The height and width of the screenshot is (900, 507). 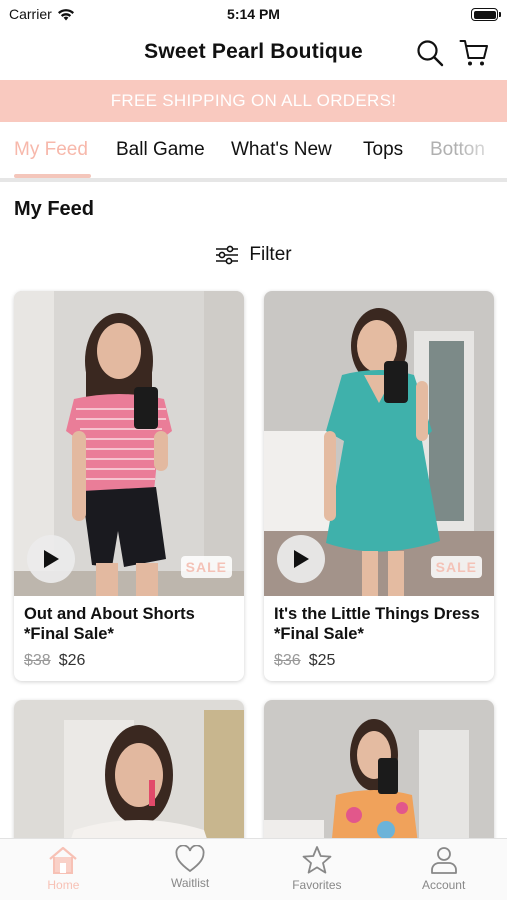 I want to click on bottom-tab-waitlist: Waitlist, so click(x=190, y=869).